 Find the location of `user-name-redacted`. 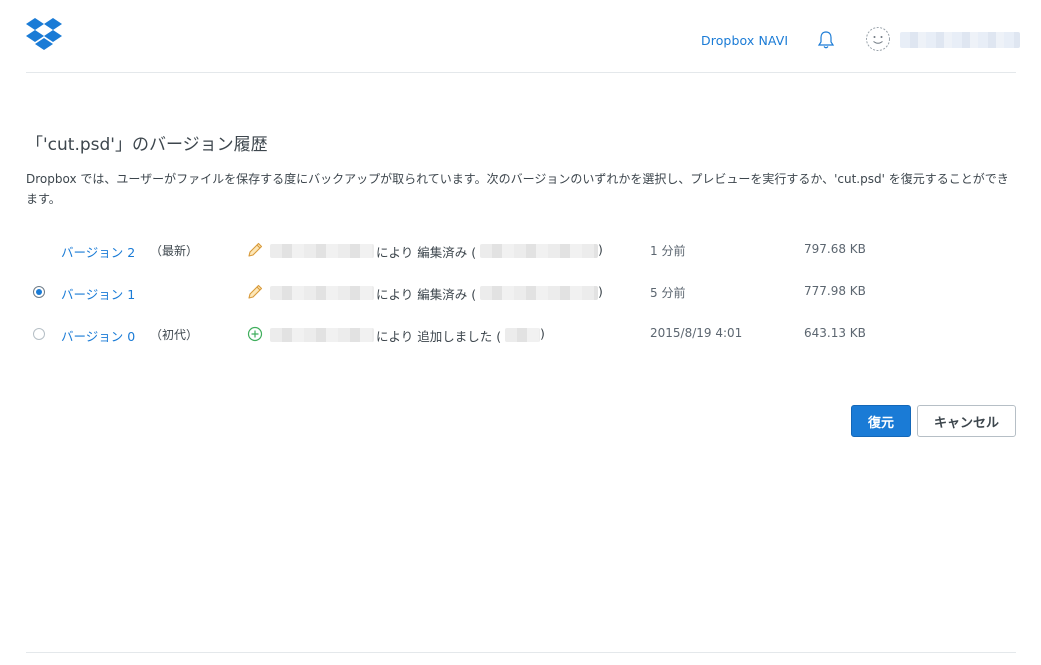

user-name-redacted is located at coordinates (960, 40).